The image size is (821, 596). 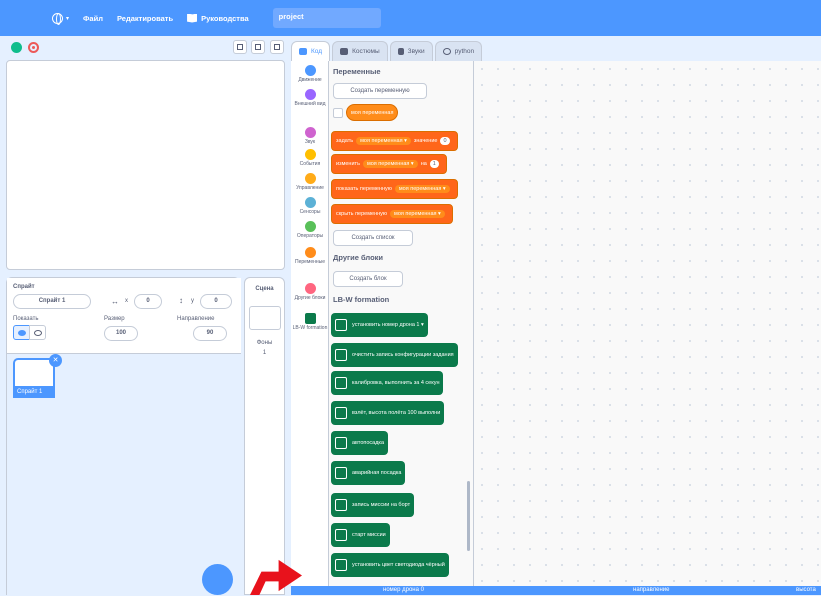 I want to click on category-label: Движение, so click(x=310, y=80).